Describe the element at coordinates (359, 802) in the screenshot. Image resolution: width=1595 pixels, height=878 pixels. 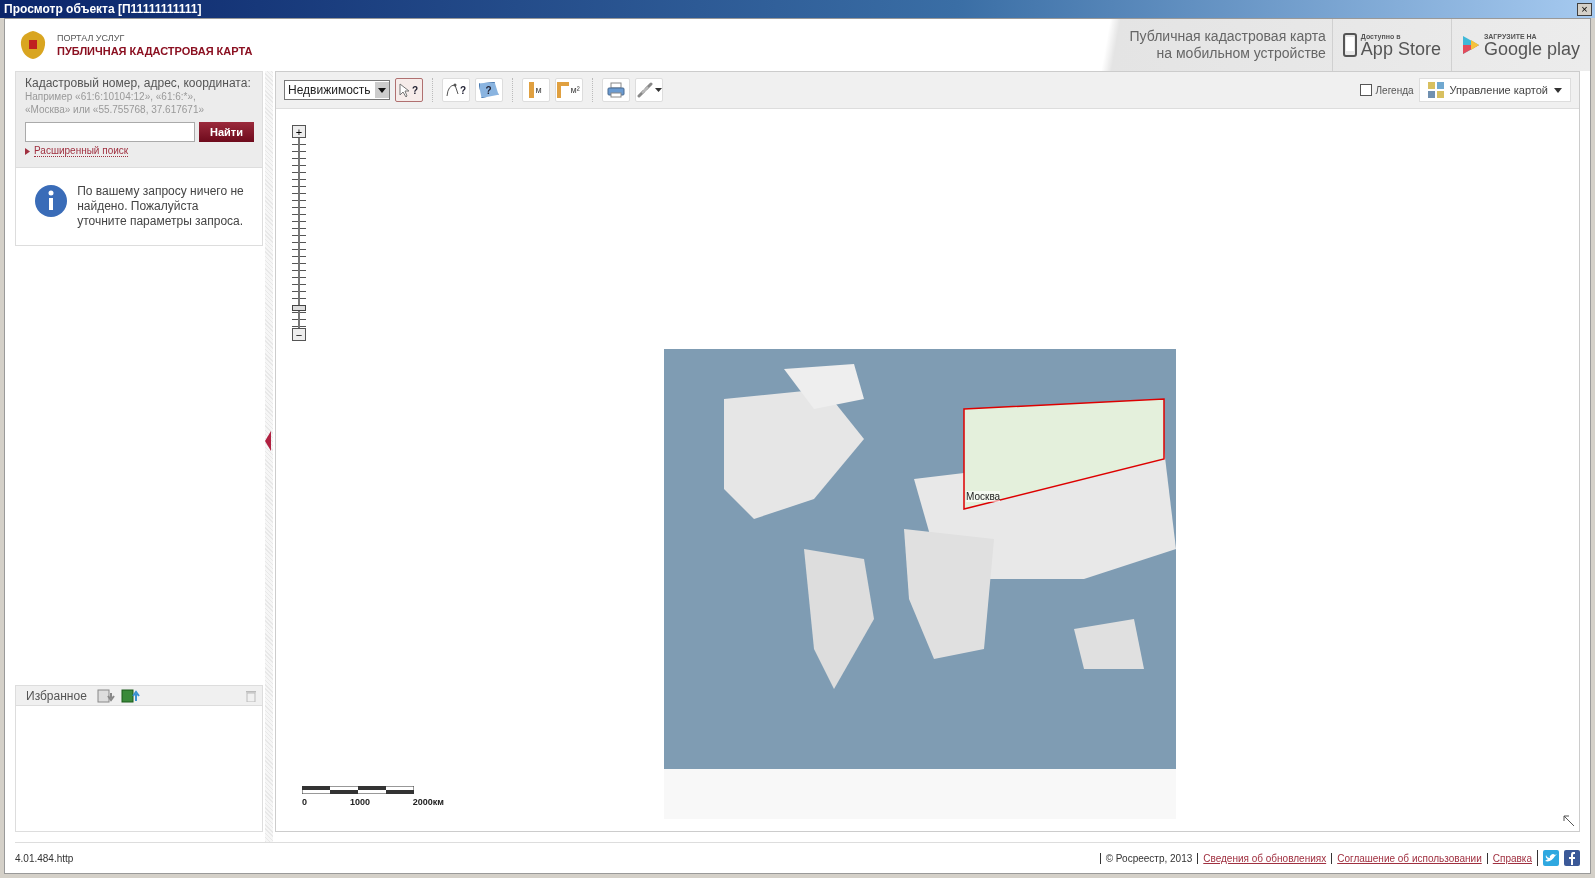
I see `scale-label: 1000` at that location.